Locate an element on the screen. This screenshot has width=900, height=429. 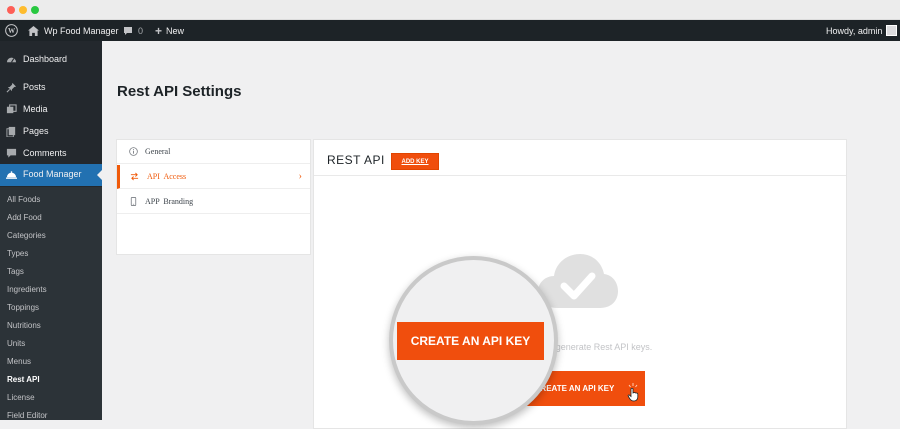
admin-bar: W Wp Food Manager 0 + New Howdy, admin is located at coordinates (450, 30).